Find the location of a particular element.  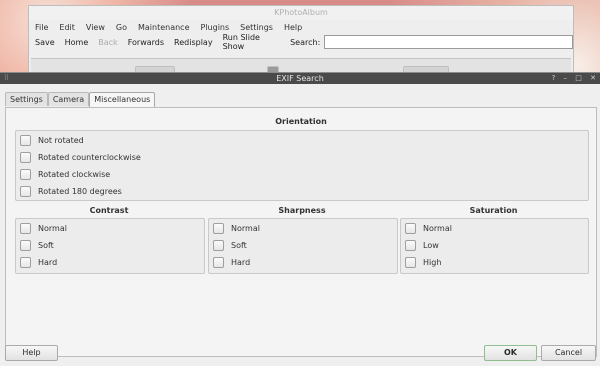

save-button: Save is located at coordinates (45, 42).